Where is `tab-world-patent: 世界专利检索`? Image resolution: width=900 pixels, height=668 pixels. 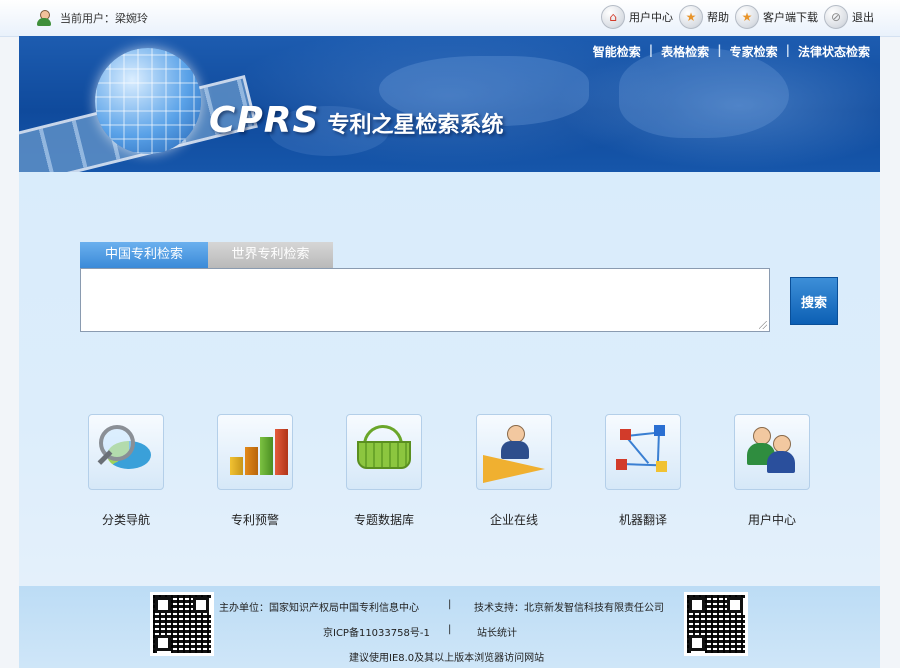 tab-world-patent: 世界专利检索 is located at coordinates (270, 255).